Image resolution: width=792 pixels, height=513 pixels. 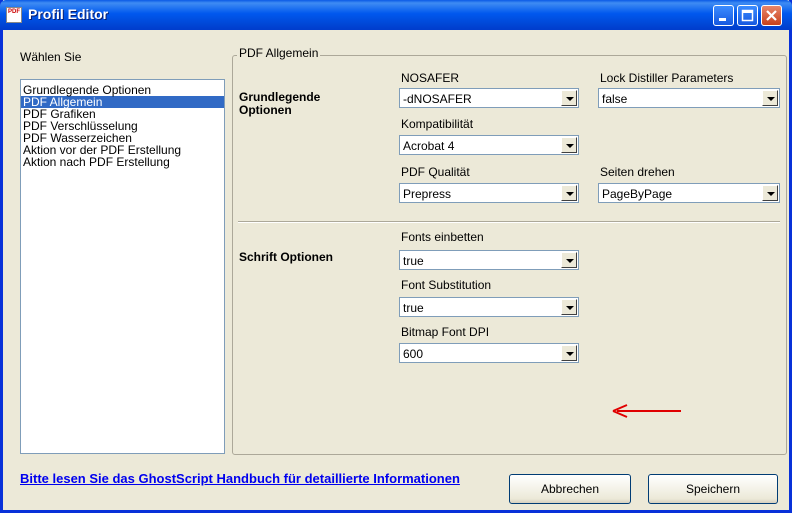 What do you see at coordinates (489, 98) in the screenshot?
I see `nosafer-combo: -dNOSAFER` at bounding box center [489, 98].